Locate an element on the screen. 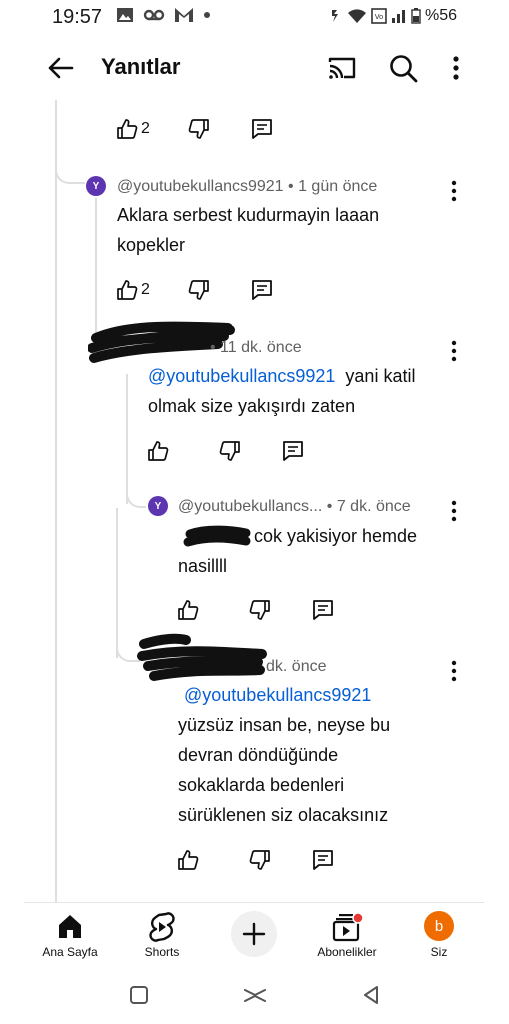 This screenshot has height=1024, width=509. comment-body: Aklara serbest kudurmayin laaan kopekler is located at coordinates (248, 230).